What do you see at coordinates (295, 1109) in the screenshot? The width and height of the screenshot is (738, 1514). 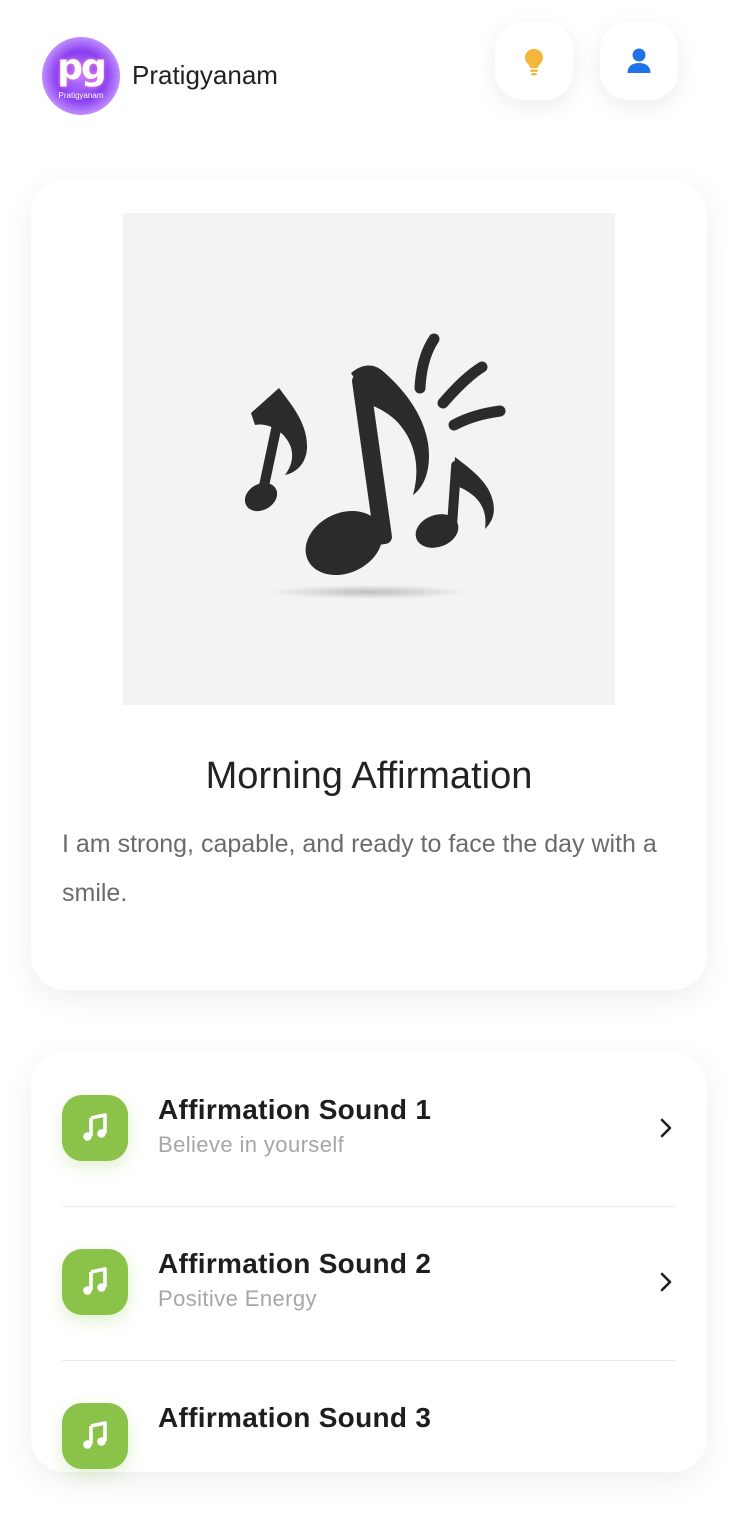 I see `sound-title: Affirmation Sound 1` at bounding box center [295, 1109].